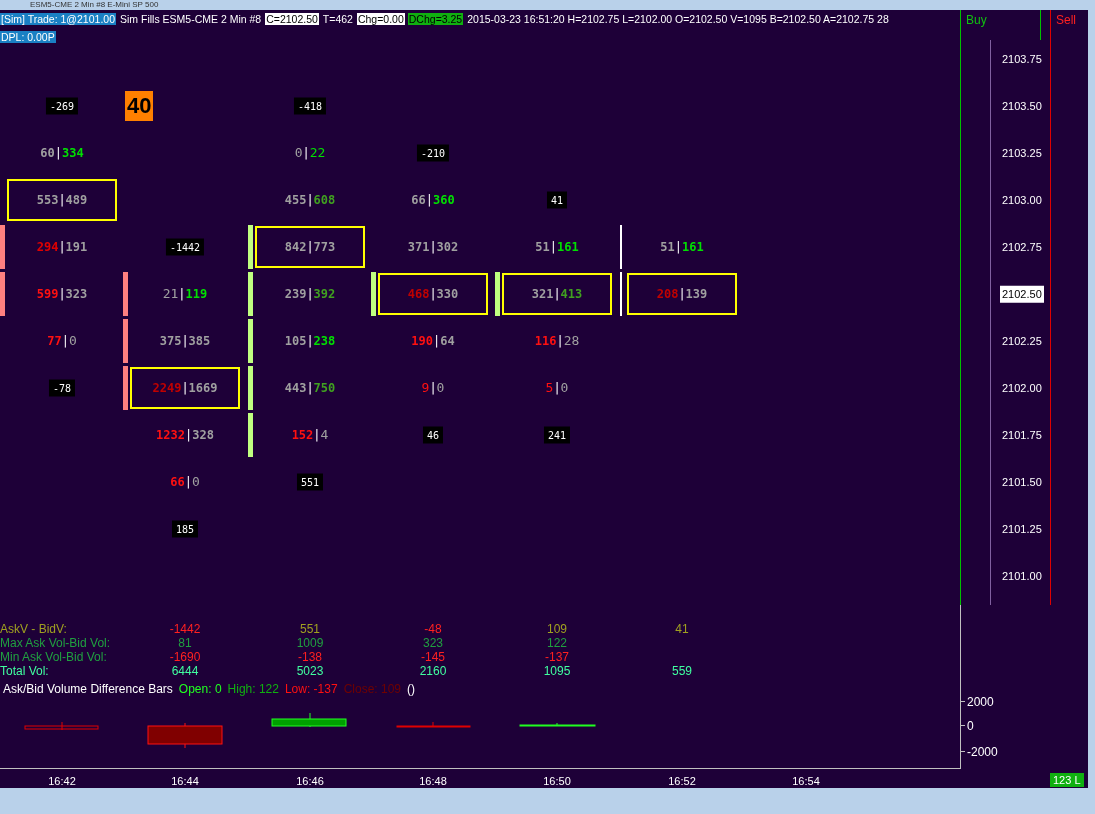 The height and width of the screenshot is (814, 1095). Describe the element at coordinates (1022, 341) in the screenshot. I see `price-label: 2102.25` at that location.